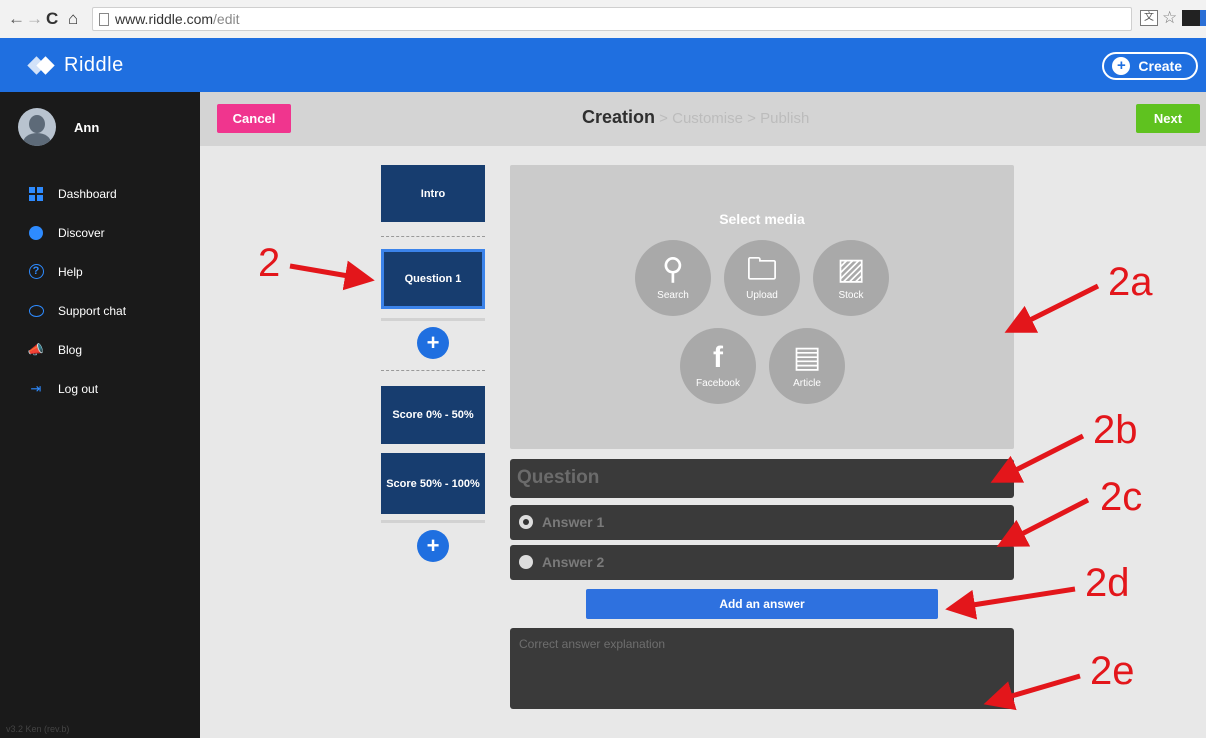 The height and width of the screenshot is (738, 1206). What do you see at coordinates (36, 349) in the screenshot?
I see `megaphone-icon: 📣` at bounding box center [36, 349].